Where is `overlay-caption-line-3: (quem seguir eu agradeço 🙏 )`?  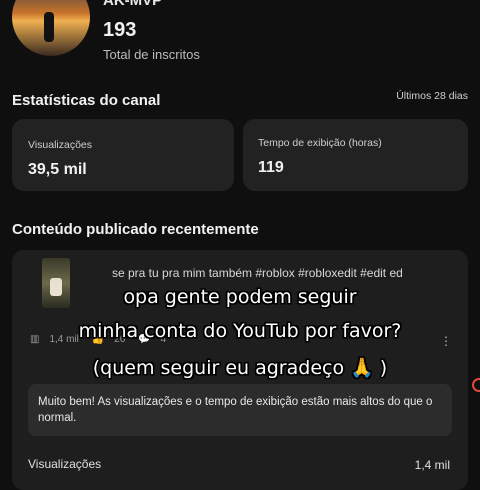 overlay-caption-line-3: (quem seguir eu agradeço 🙏 ) is located at coordinates (240, 368).